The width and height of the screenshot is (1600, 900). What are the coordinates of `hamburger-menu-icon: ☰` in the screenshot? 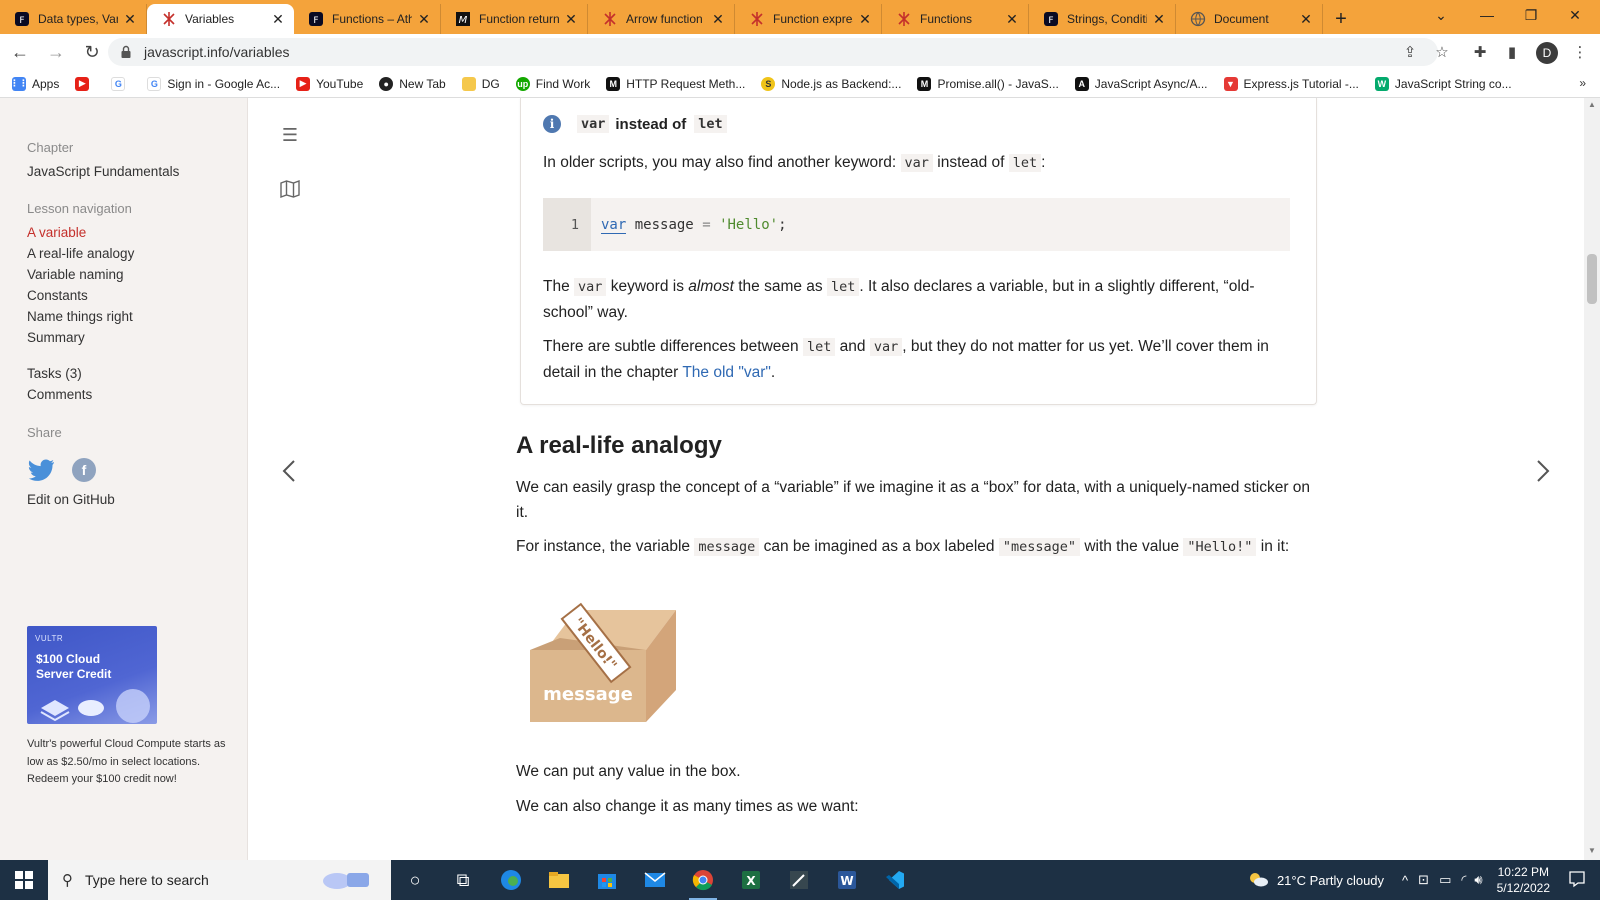 It's located at (290, 135).